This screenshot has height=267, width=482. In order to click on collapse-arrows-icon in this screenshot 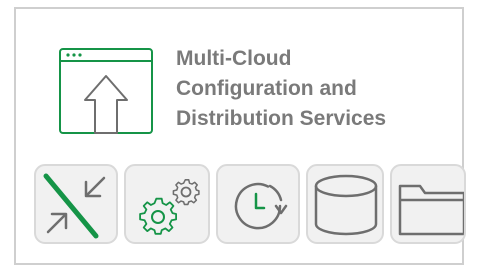, I will do `click(74, 206)`.